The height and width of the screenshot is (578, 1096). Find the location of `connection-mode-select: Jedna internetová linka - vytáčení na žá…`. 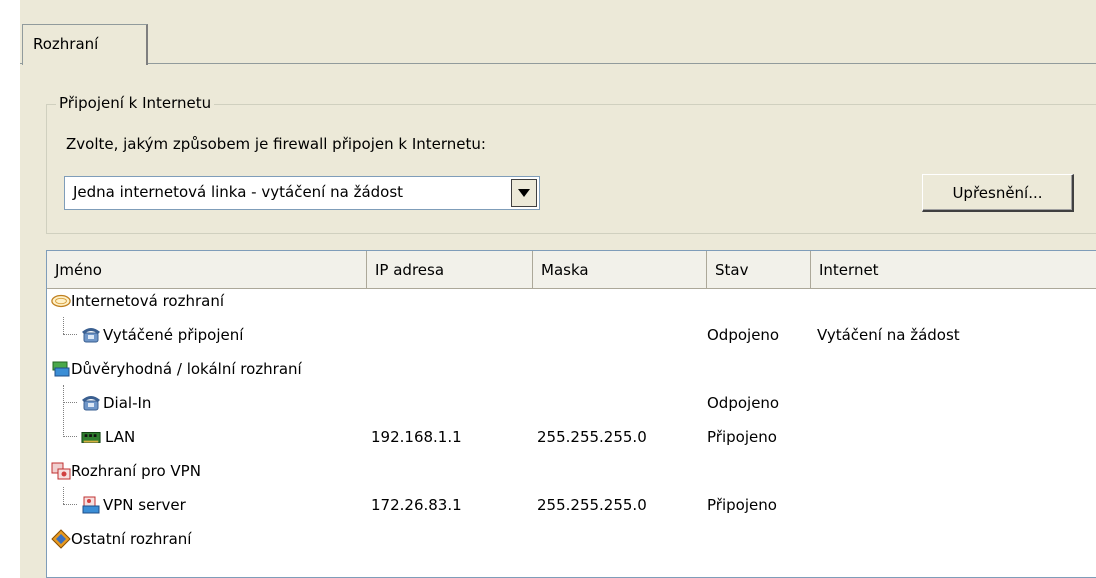

connection-mode-select: Jedna internetová linka - vytáčení na žá… is located at coordinates (302, 193).